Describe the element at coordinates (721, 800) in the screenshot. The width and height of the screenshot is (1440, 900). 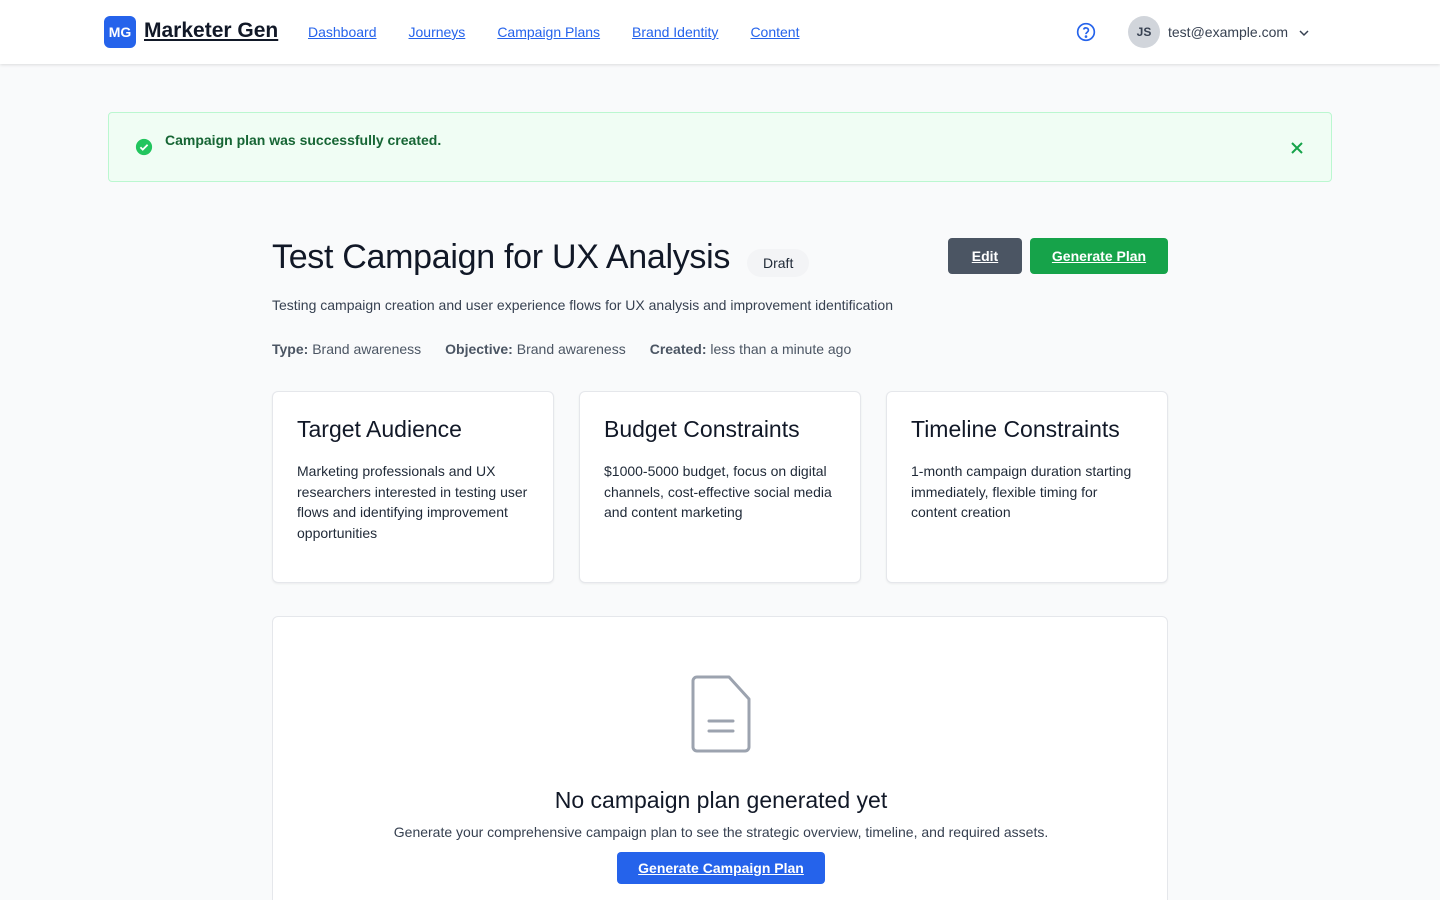
I see `empty-state-title: No campaign plan generated yet` at that location.